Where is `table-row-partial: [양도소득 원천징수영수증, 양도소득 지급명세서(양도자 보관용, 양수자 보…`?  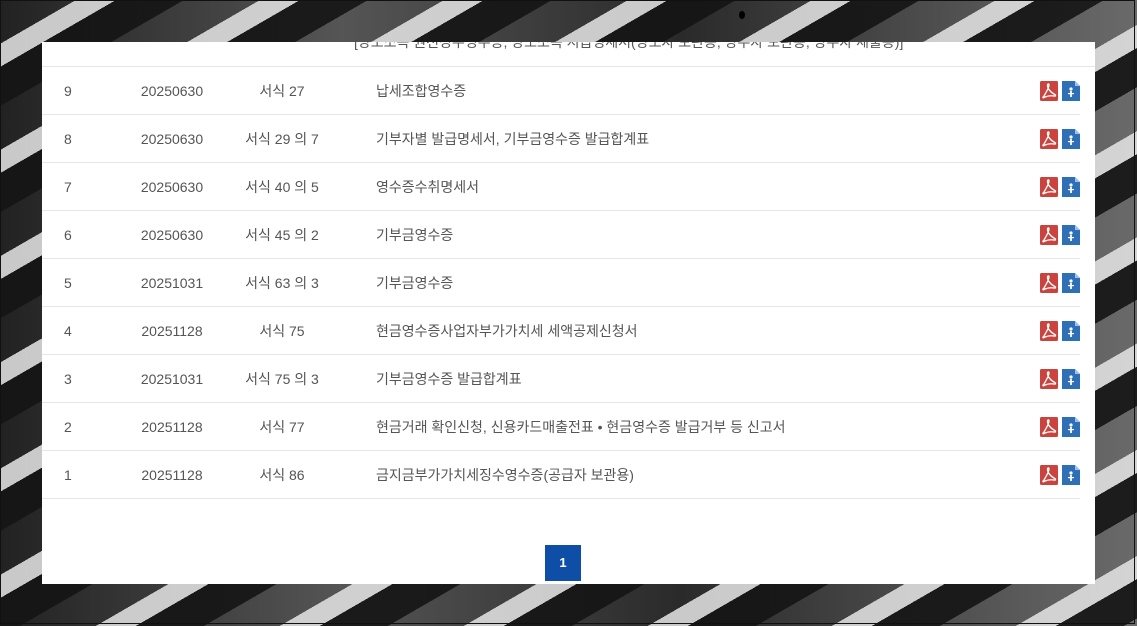
table-row-partial: [양도소득 원천징수영수증, 양도소득 지급명세서(양도자 보관용, 양수자 보… is located at coordinates (568, 54).